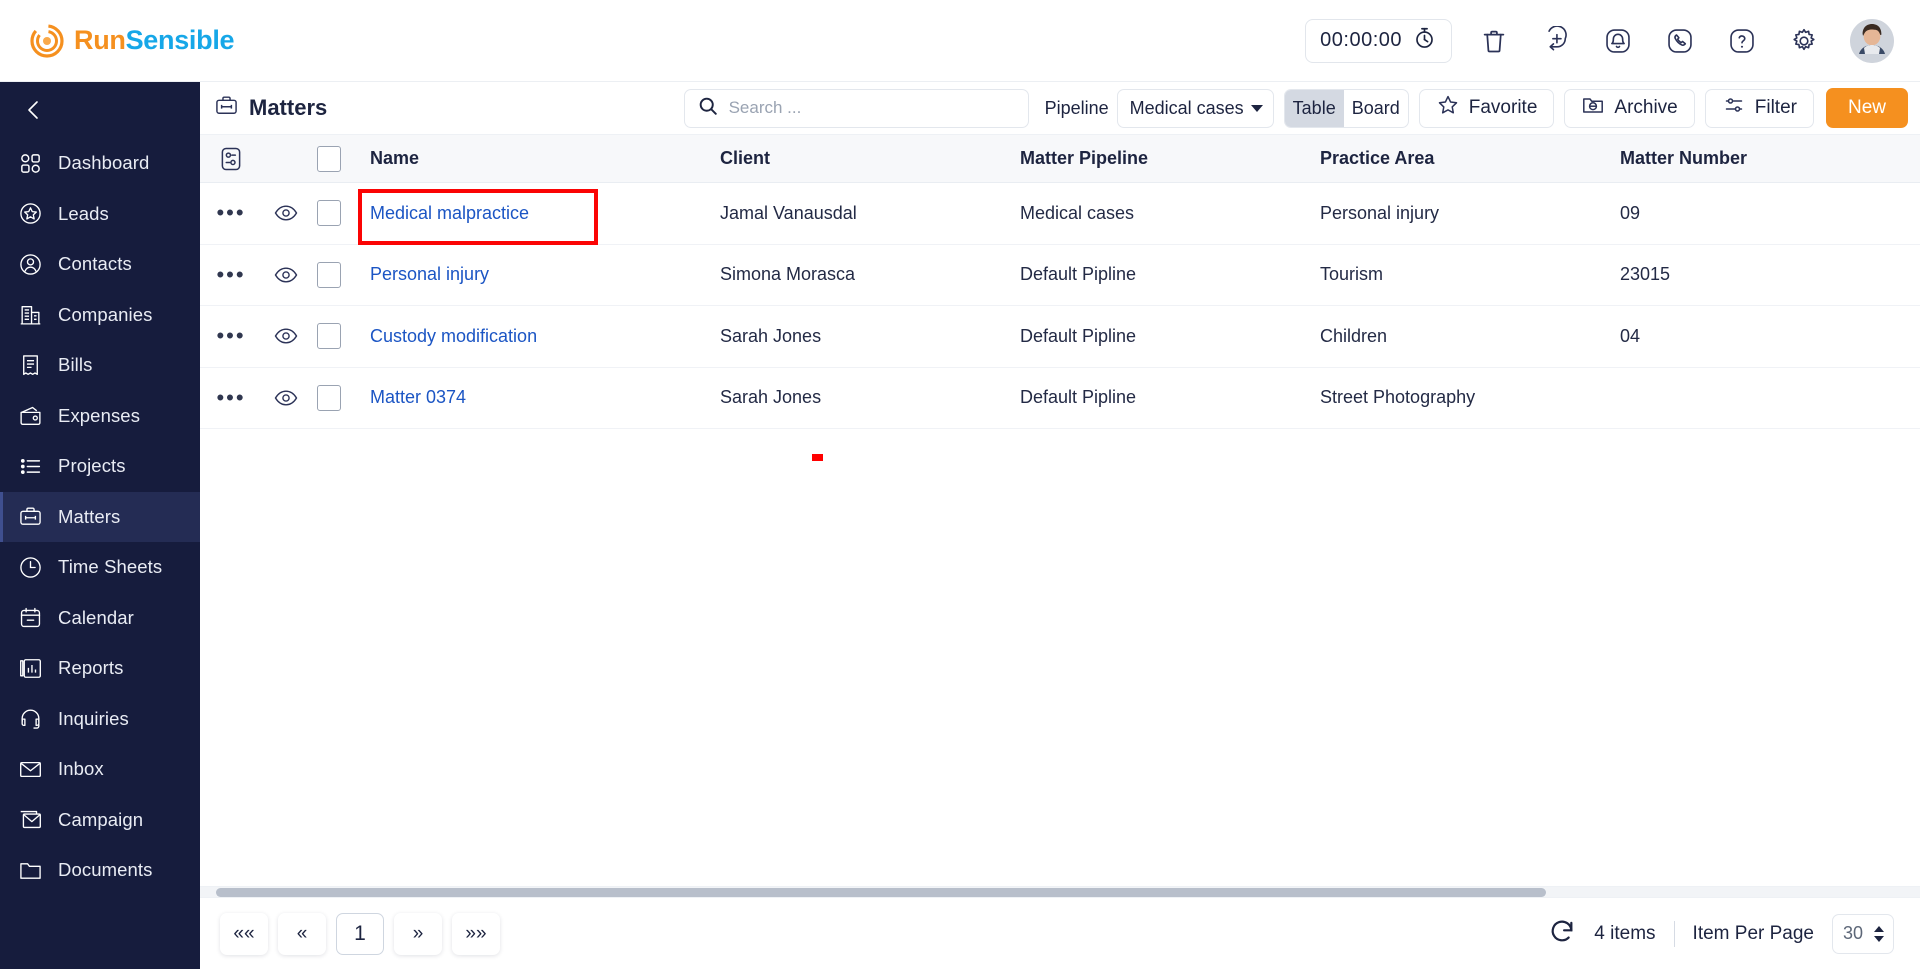 The height and width of the screenshot is (969, 1920). What do you see at coordinates (100, 163) in the screenshot?
I see `sidebar-item-dashboard: Dashboard` at bounding box center [100, 163].